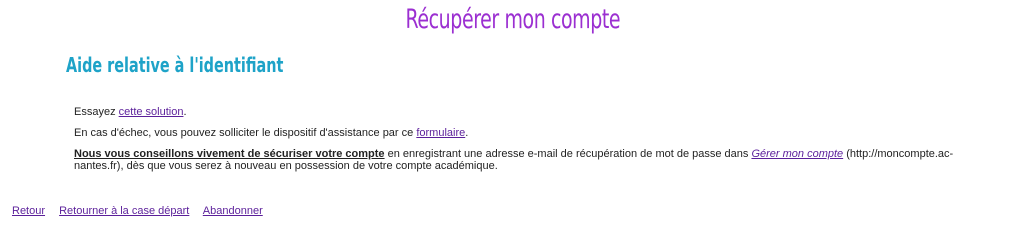 This screenshot has height=252, width=1024. I want to click on manage-account-link: Gérer mon compte, so click(797, 154).